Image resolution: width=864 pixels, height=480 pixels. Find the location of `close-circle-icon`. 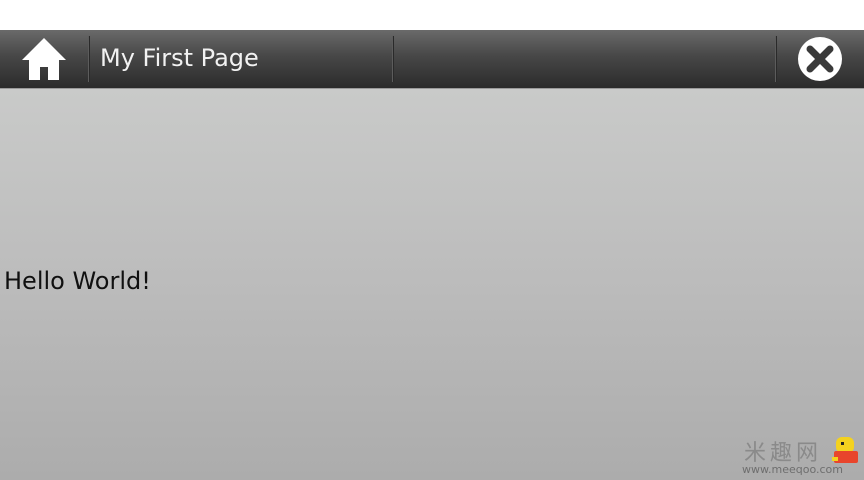

close-circle-icon is located at coordinates (820, 59).